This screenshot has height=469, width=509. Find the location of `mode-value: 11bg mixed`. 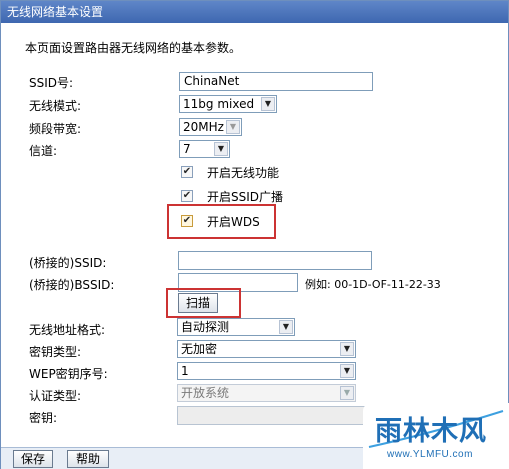

mode-value: 11bg mixed is located at coordinates (219, 104).